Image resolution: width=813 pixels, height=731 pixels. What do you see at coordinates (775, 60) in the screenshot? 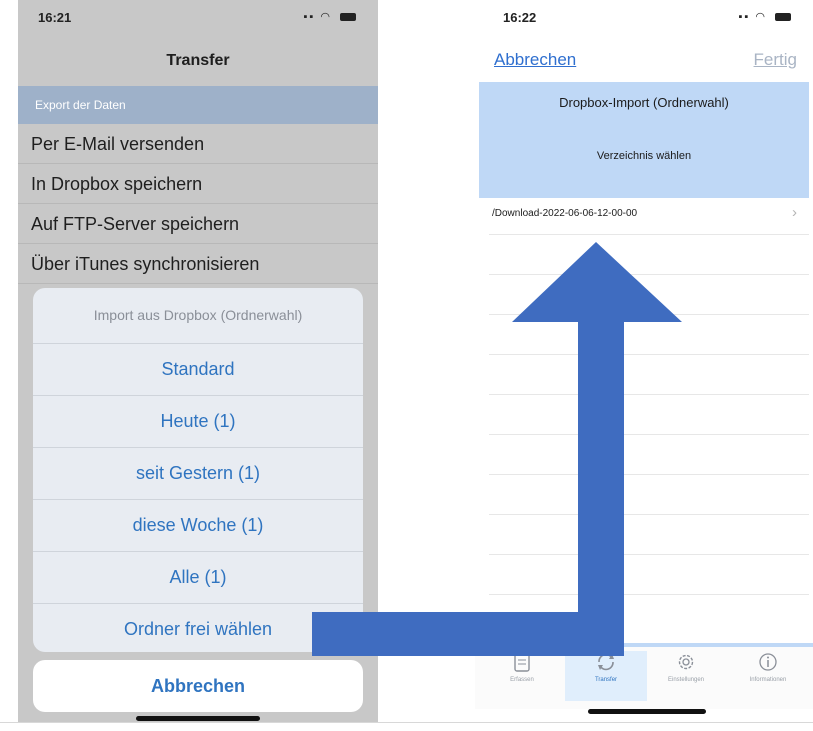
I see `nav-done-button: Fertig` at bounding box center [775, 60].